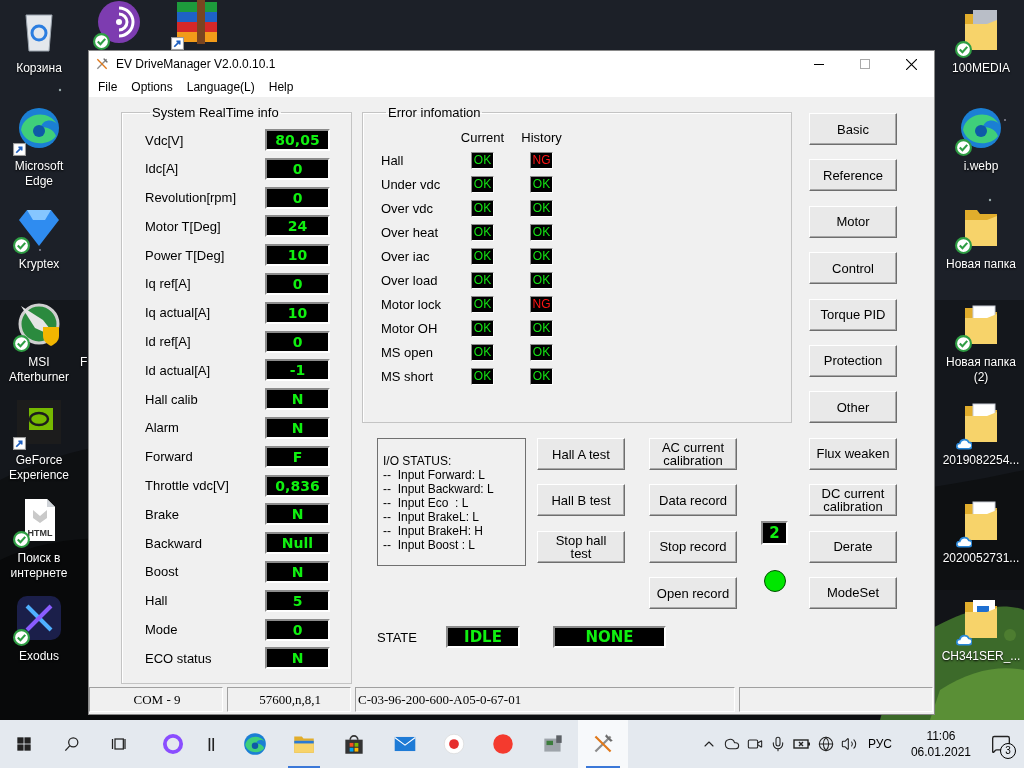  I want to click on clock: 11:06 06.01.2021, so click(940, 744).